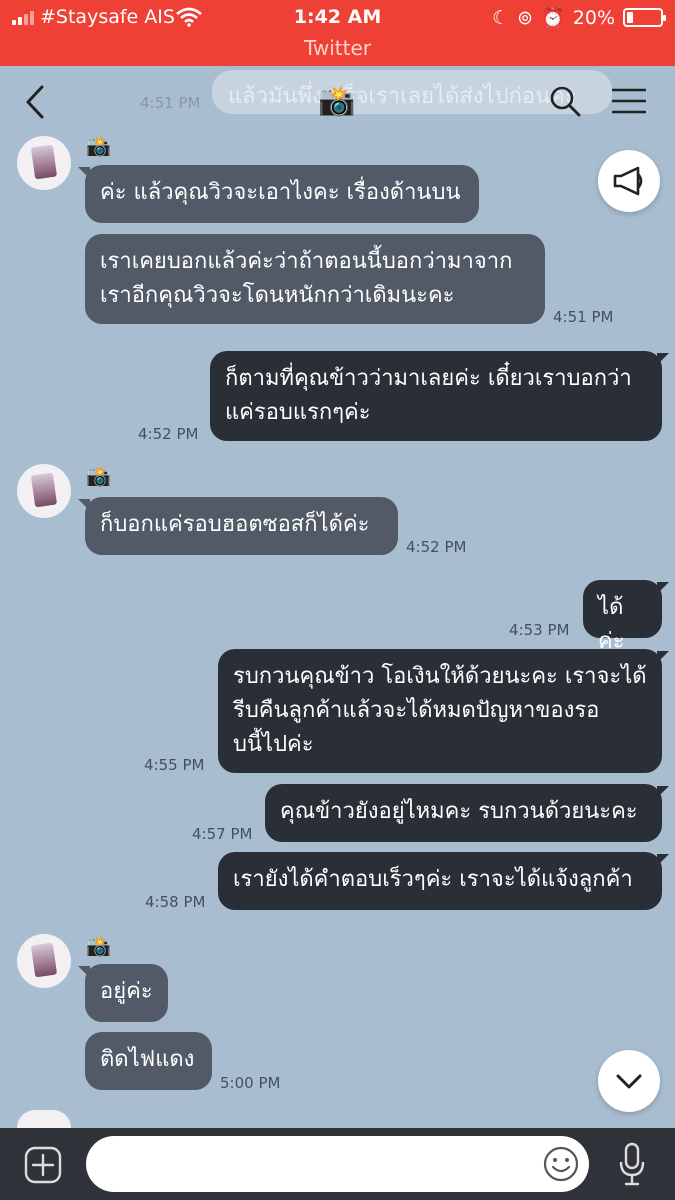 The height and width of the screenshot is (1200, 675). Describe the element at coordinates (337, 48) in the screenshot. I see `back-to-app-link: Twitter` at that location.